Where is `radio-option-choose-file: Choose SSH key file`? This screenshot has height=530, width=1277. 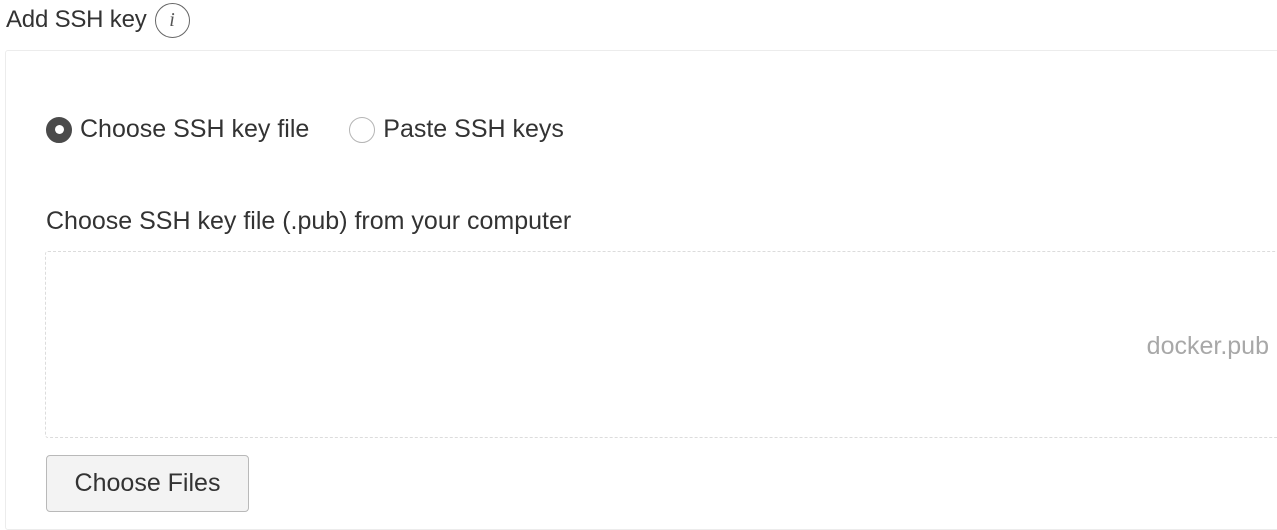
radio-option-choose-file: Choose SSH key file is located at coordinates (177, 129).